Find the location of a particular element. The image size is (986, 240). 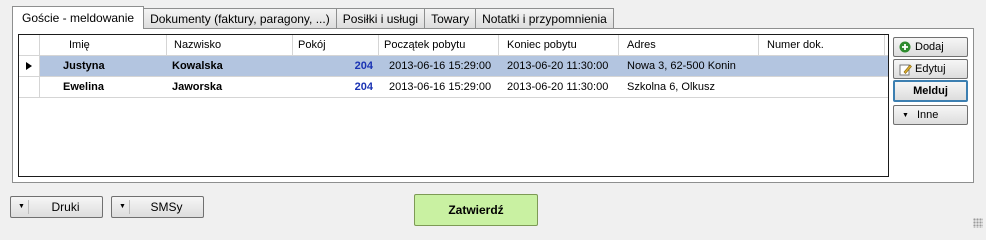

header-corner is located at coordinates (29, 45).